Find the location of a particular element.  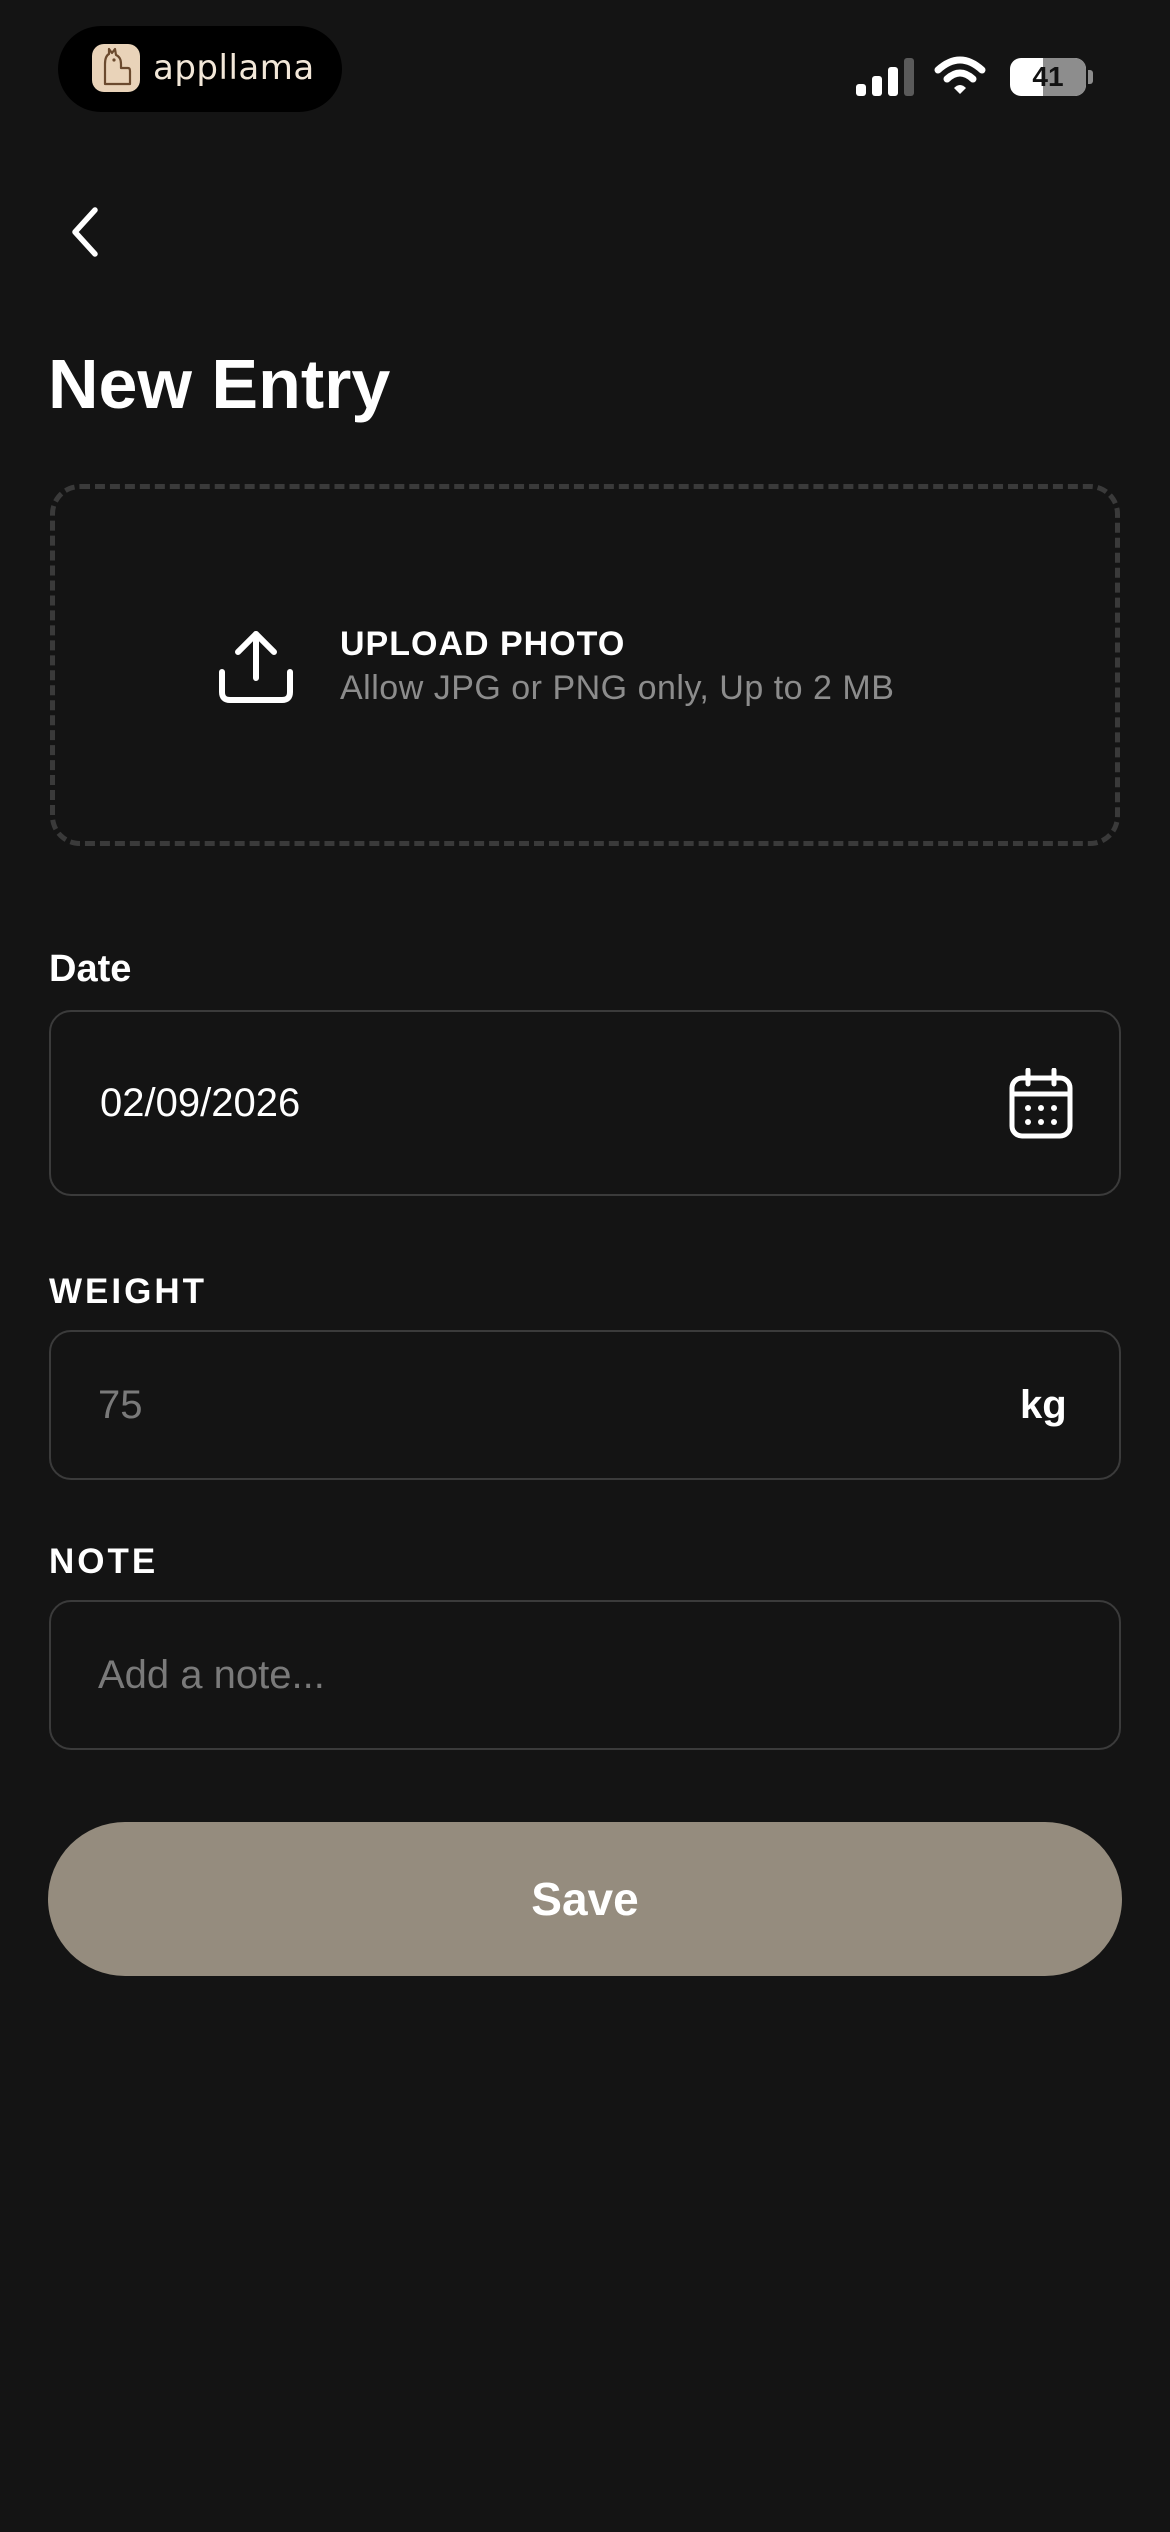

date-label: Date is located at coordinates (90, 969).